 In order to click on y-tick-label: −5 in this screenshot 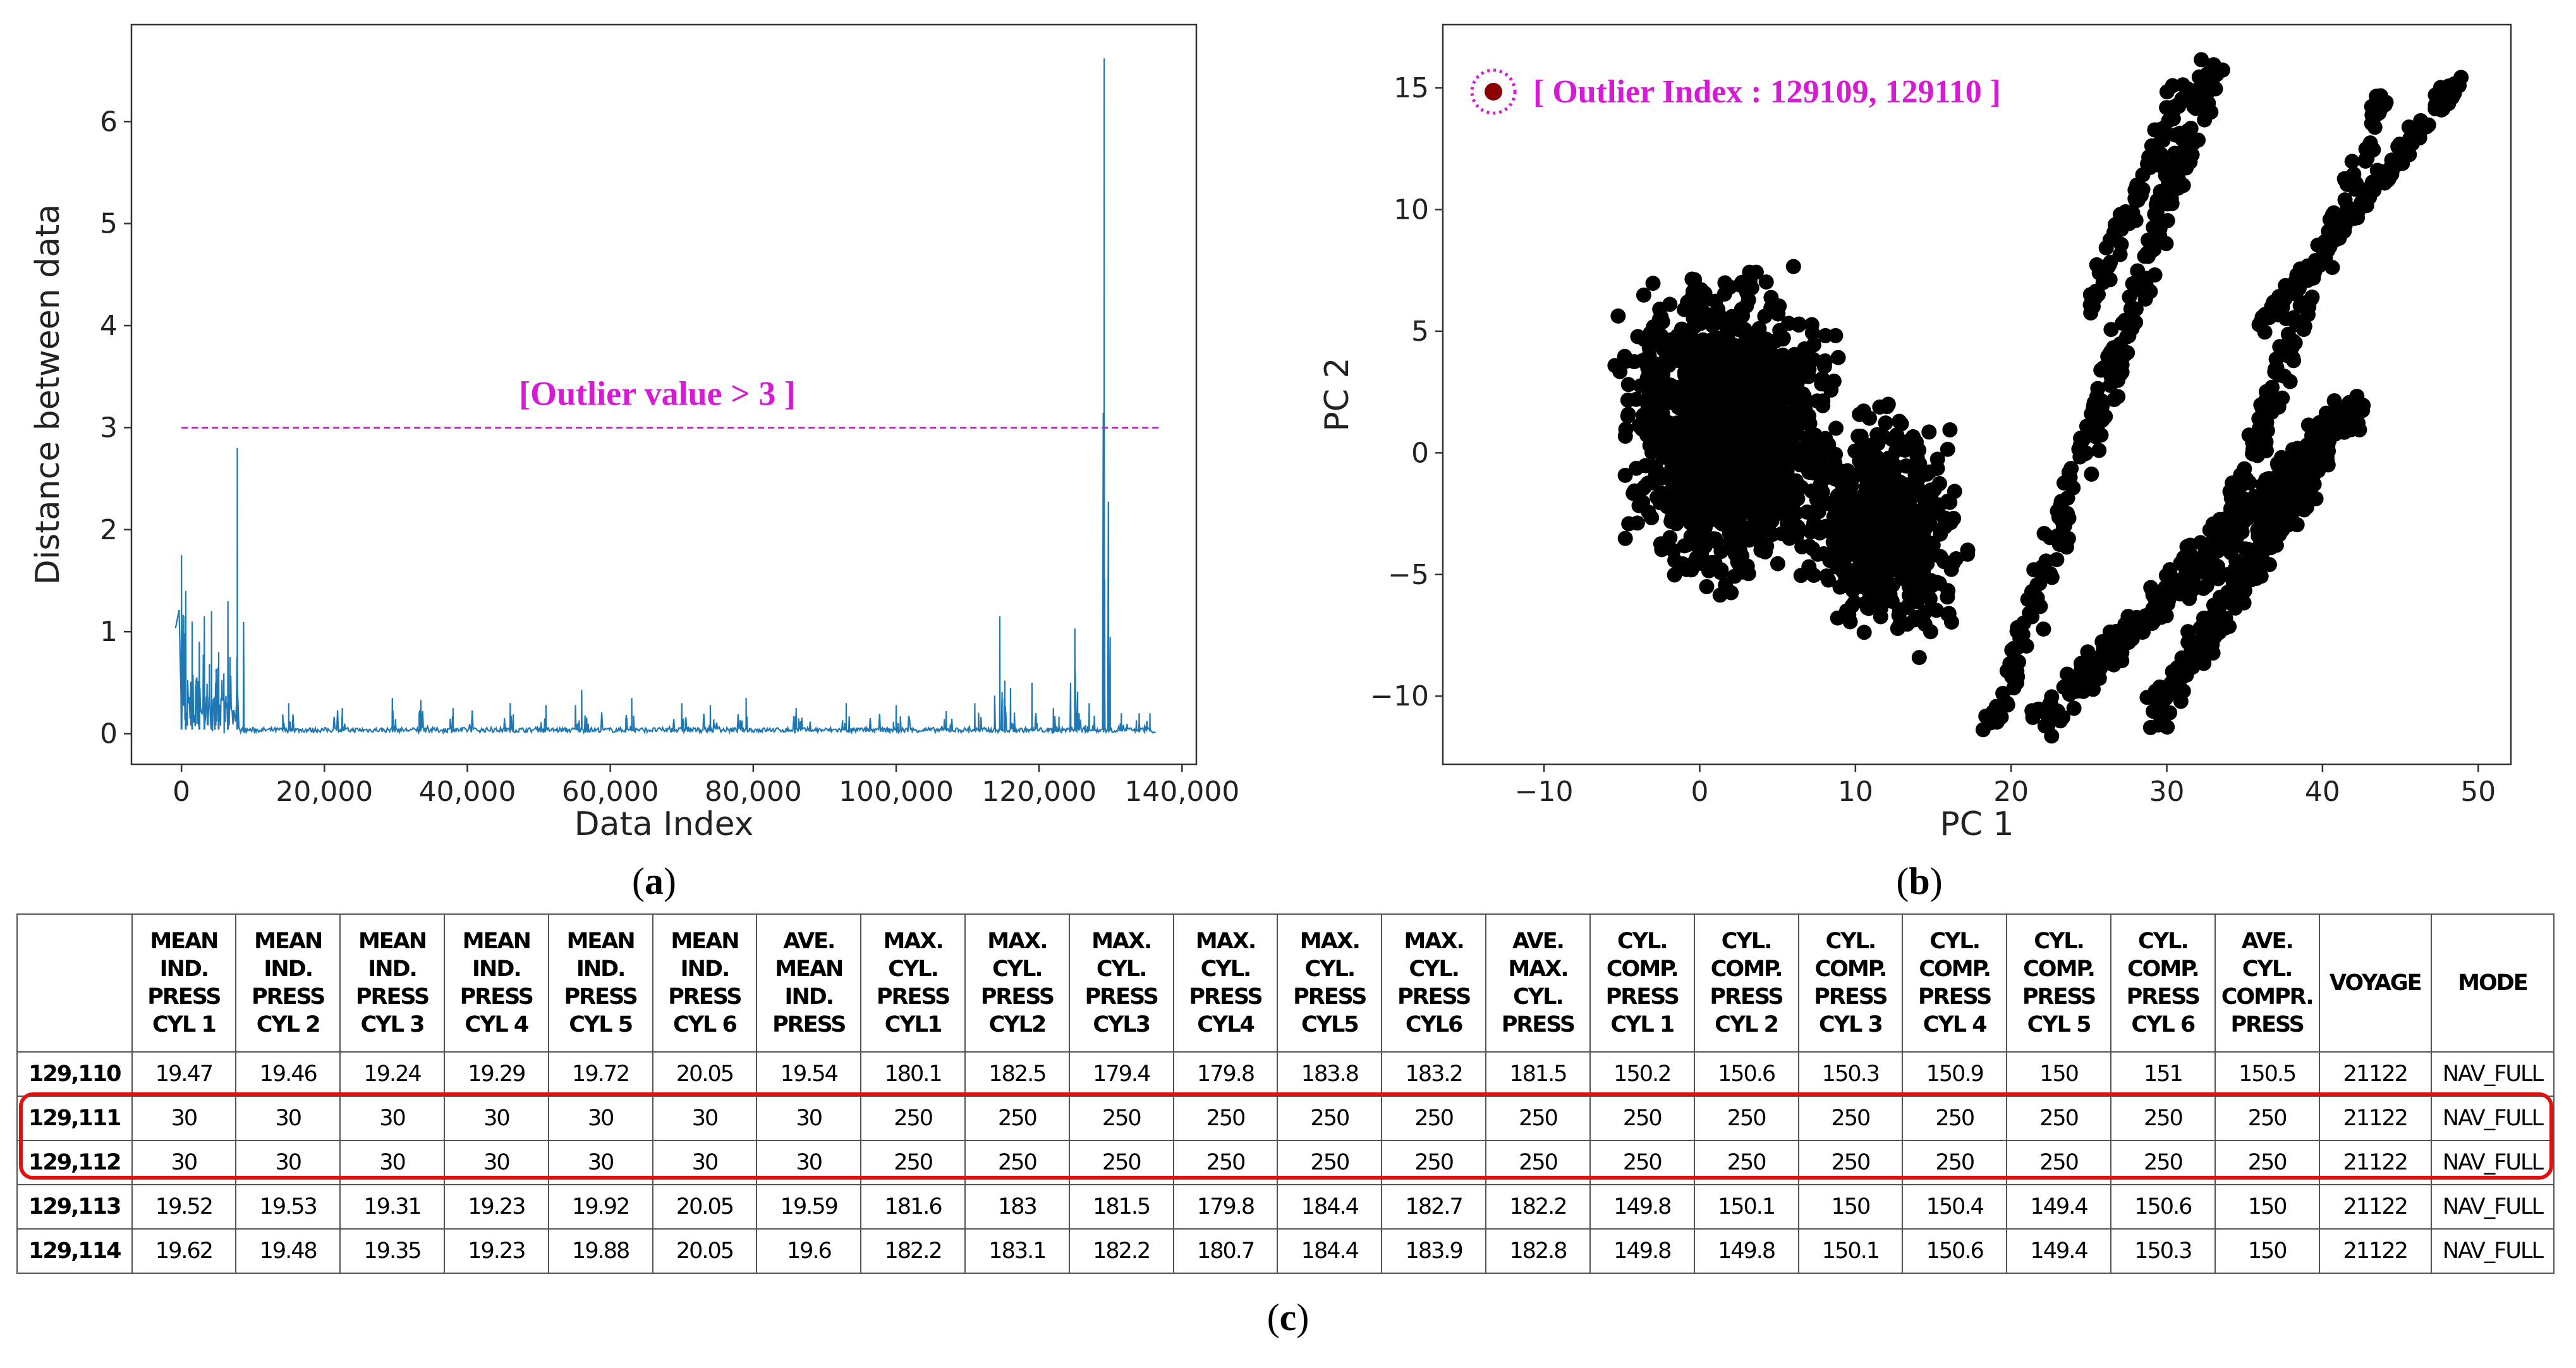, I will do `click(1409, 575)`.